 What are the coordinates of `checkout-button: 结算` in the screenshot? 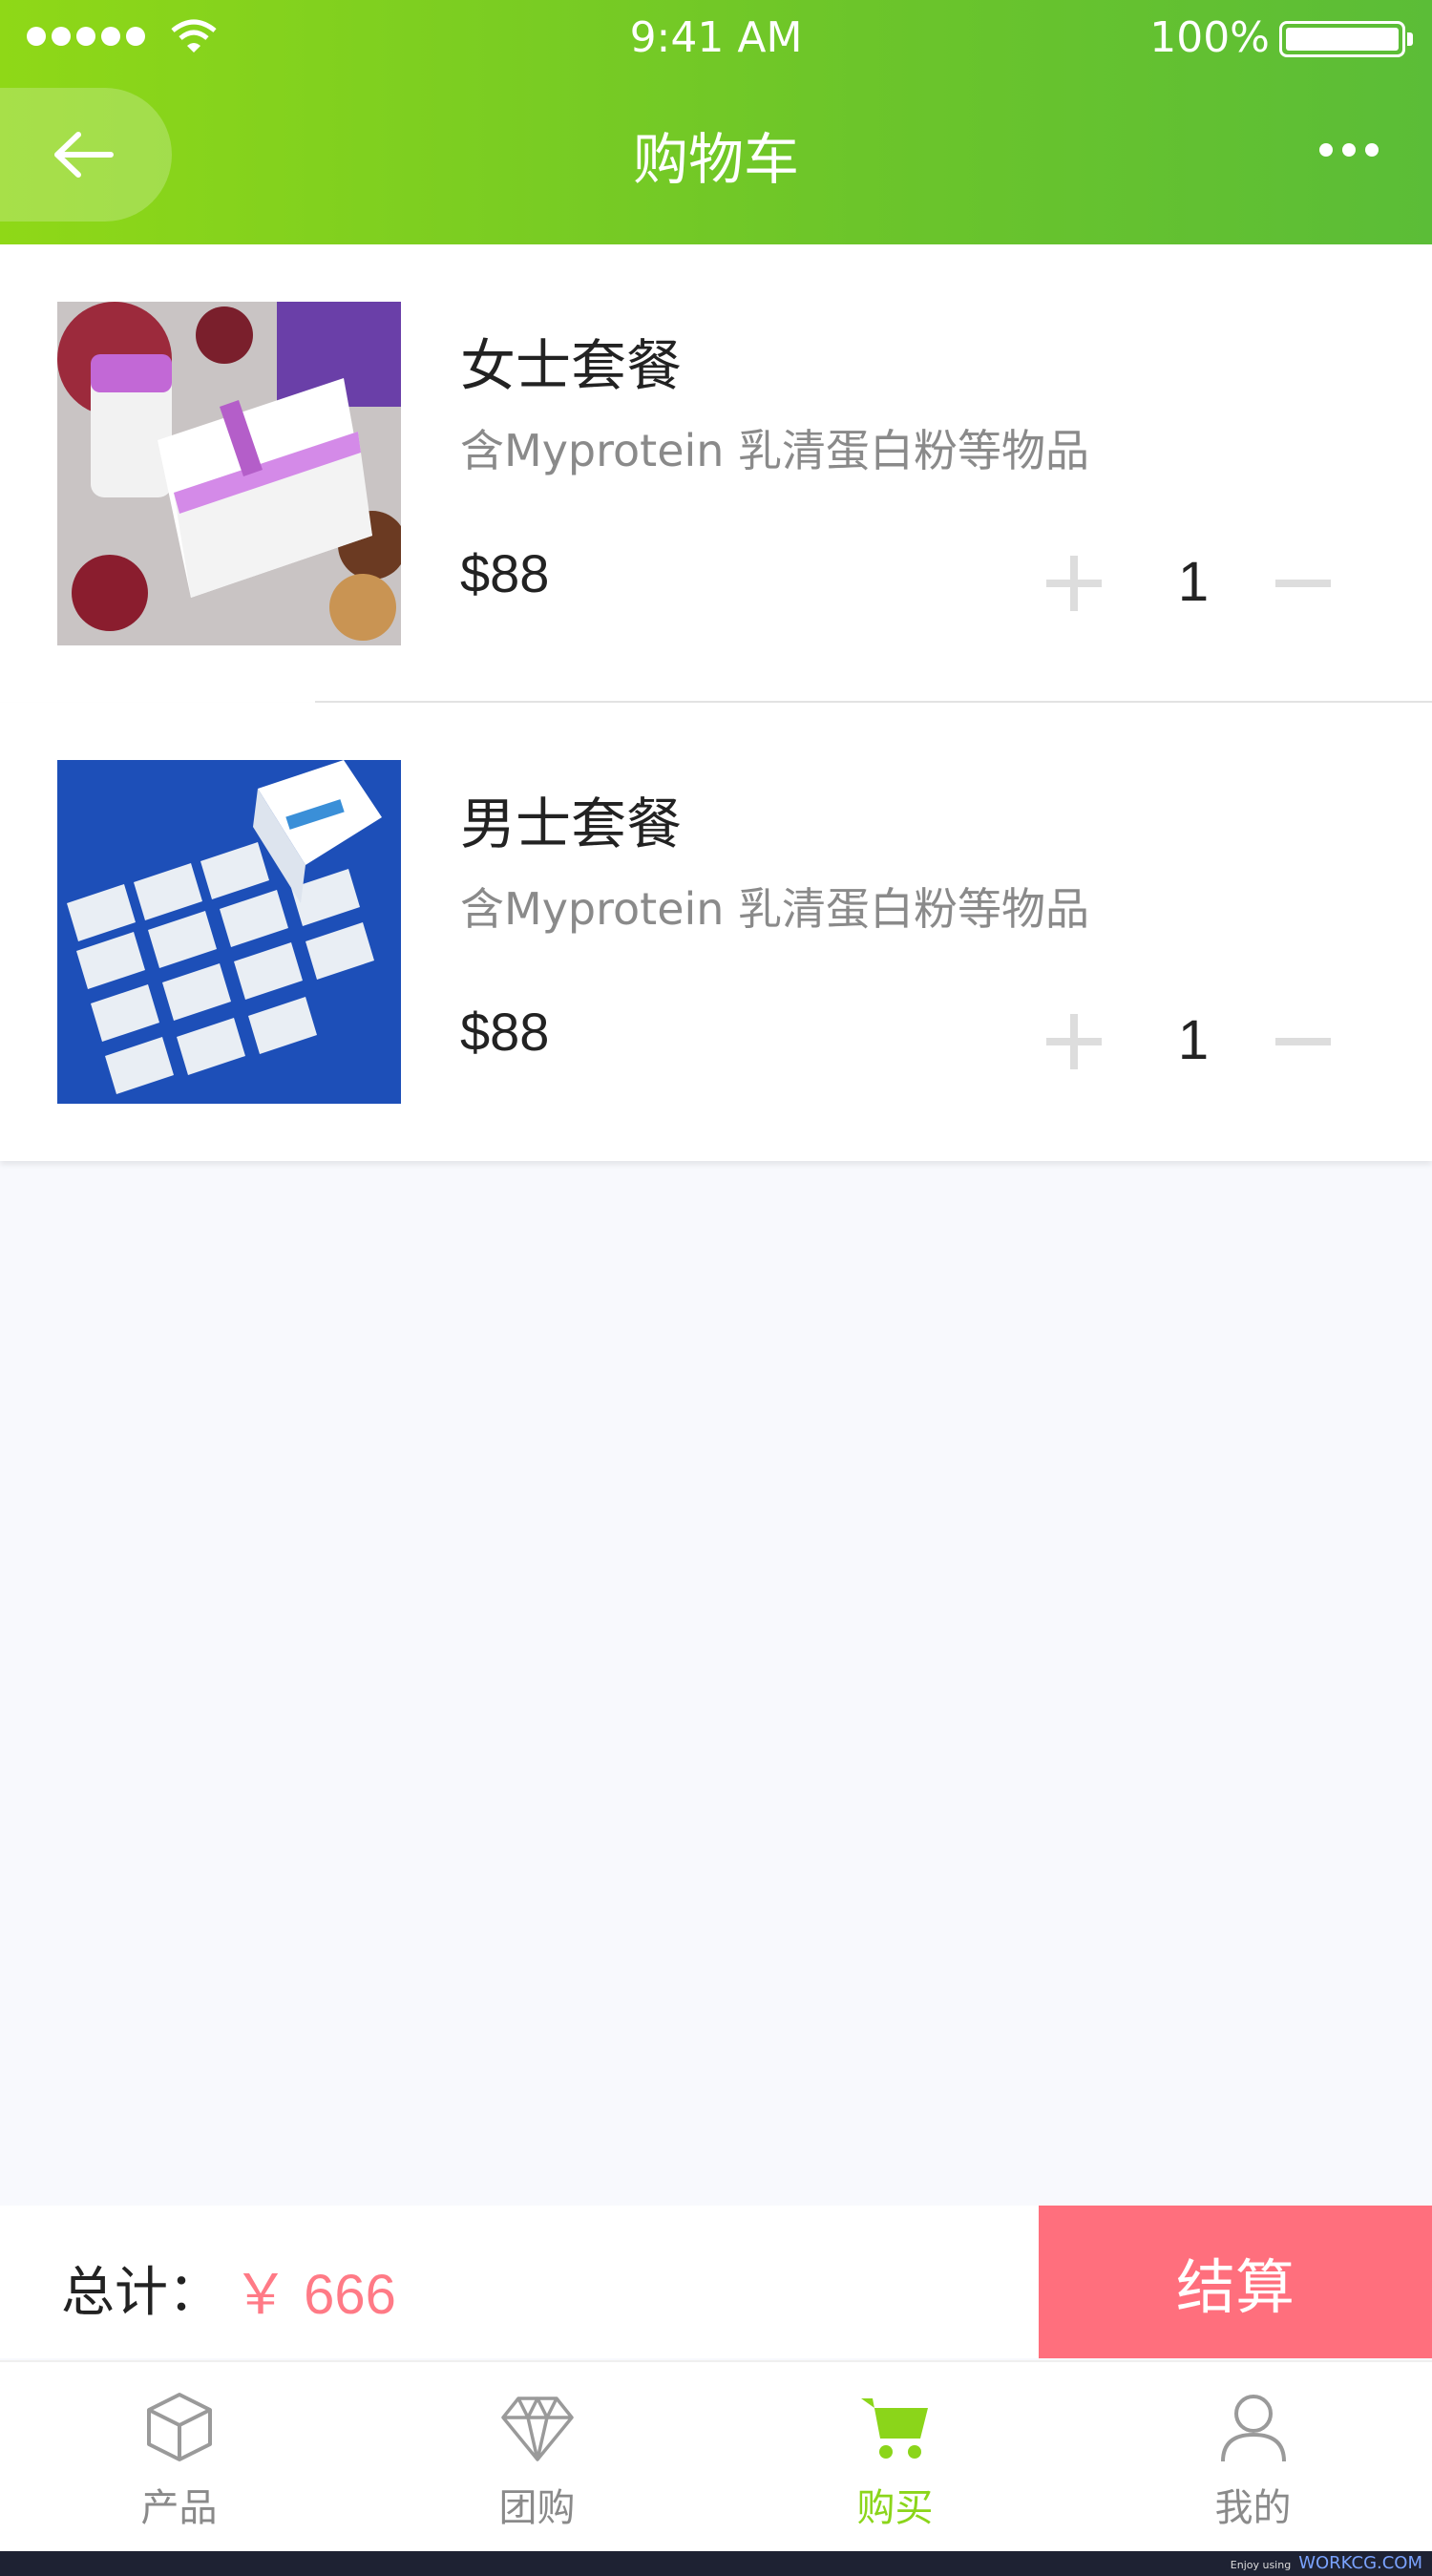 It's located at (1235, 2282).